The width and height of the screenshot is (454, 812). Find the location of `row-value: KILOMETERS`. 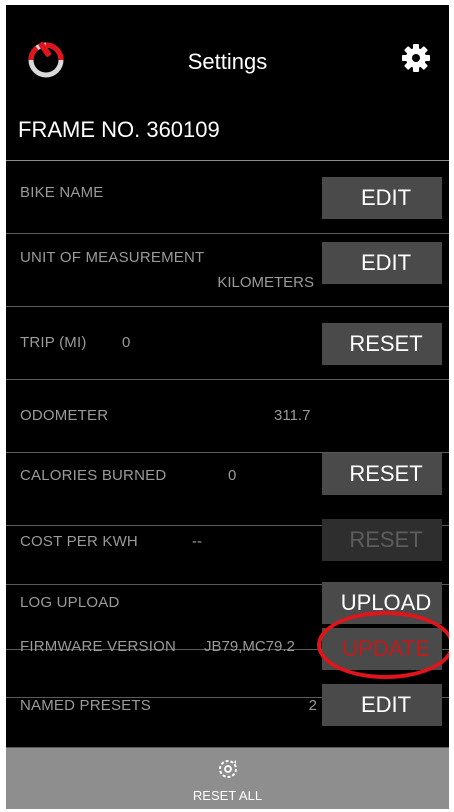

row-value: KILOMETERS is located at coordinates (265, 282).